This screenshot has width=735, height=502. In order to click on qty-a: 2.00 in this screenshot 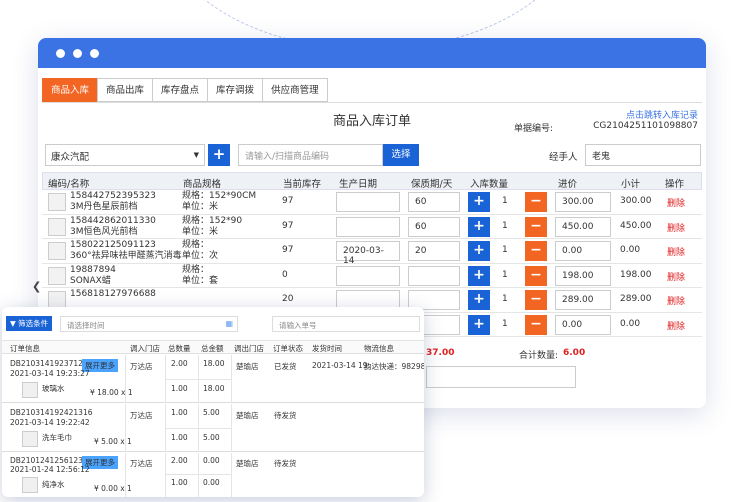, I will do `click(179, 460)`.